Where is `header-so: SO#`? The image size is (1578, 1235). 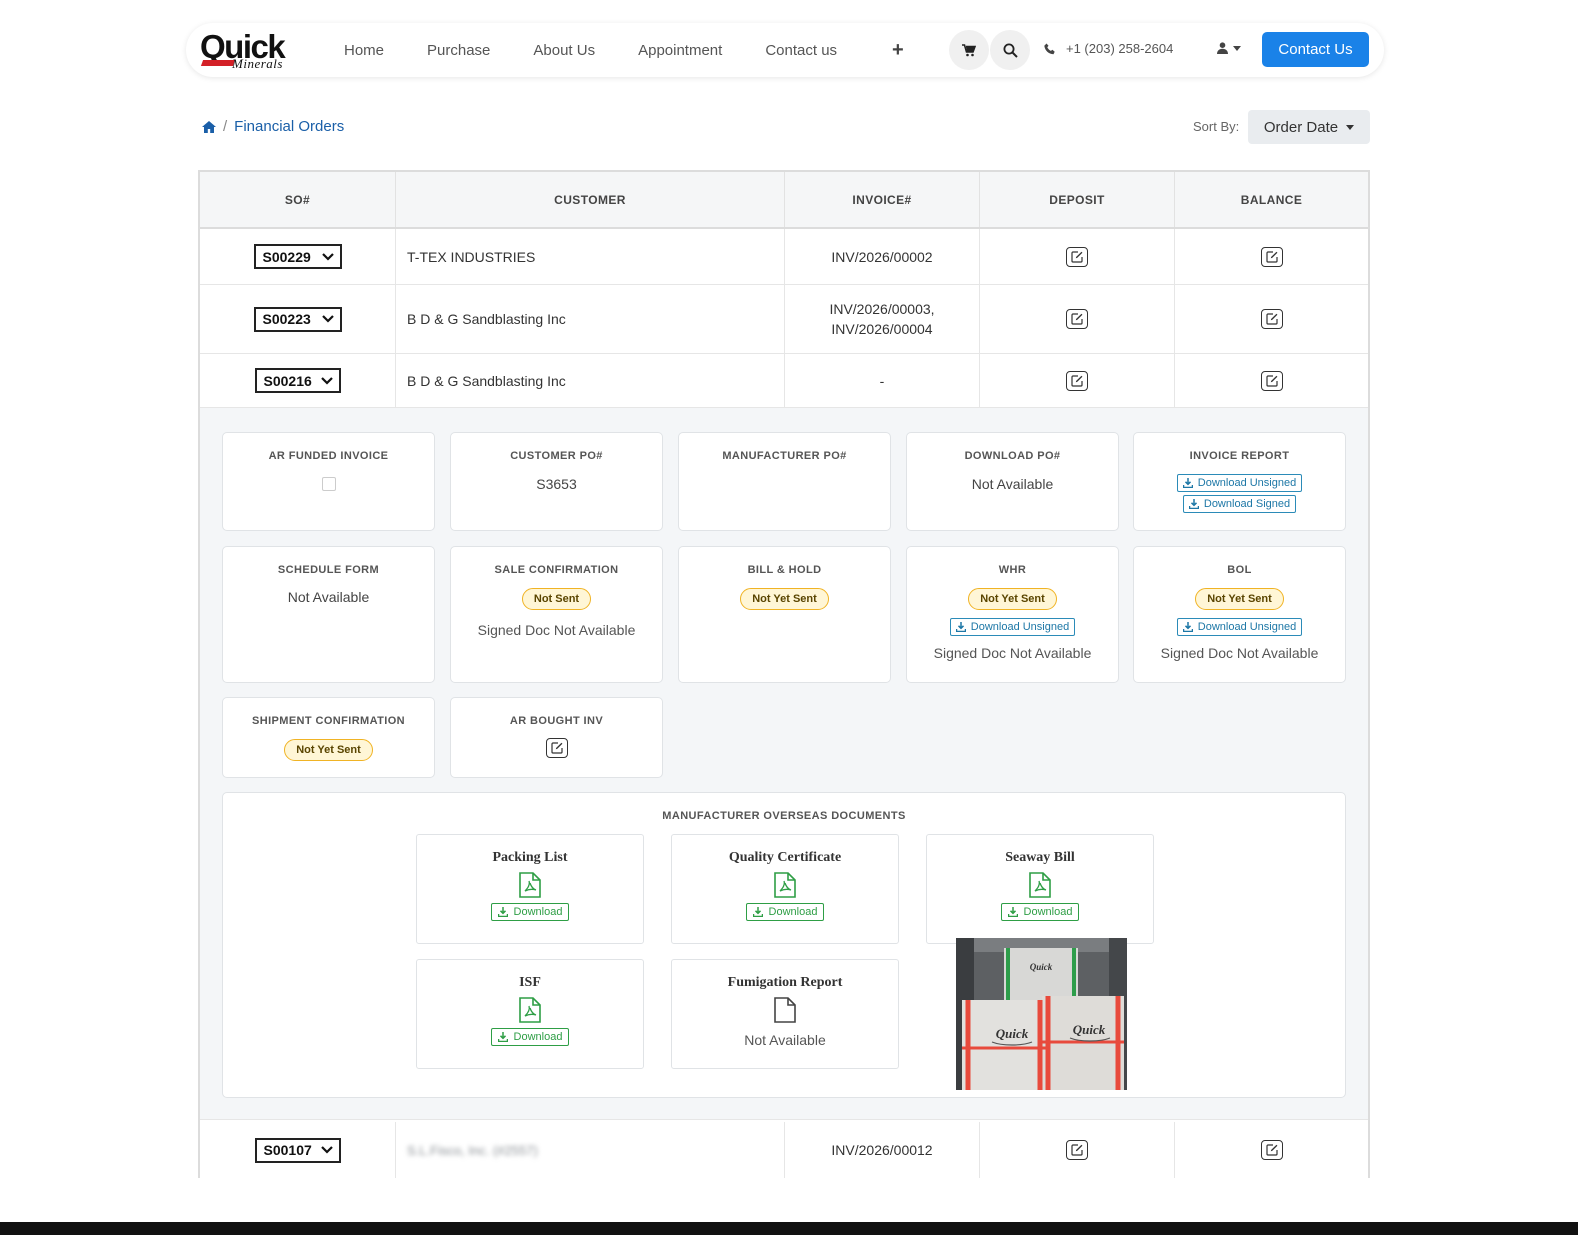
header-so: SO# is located at coordinates (298, 199).